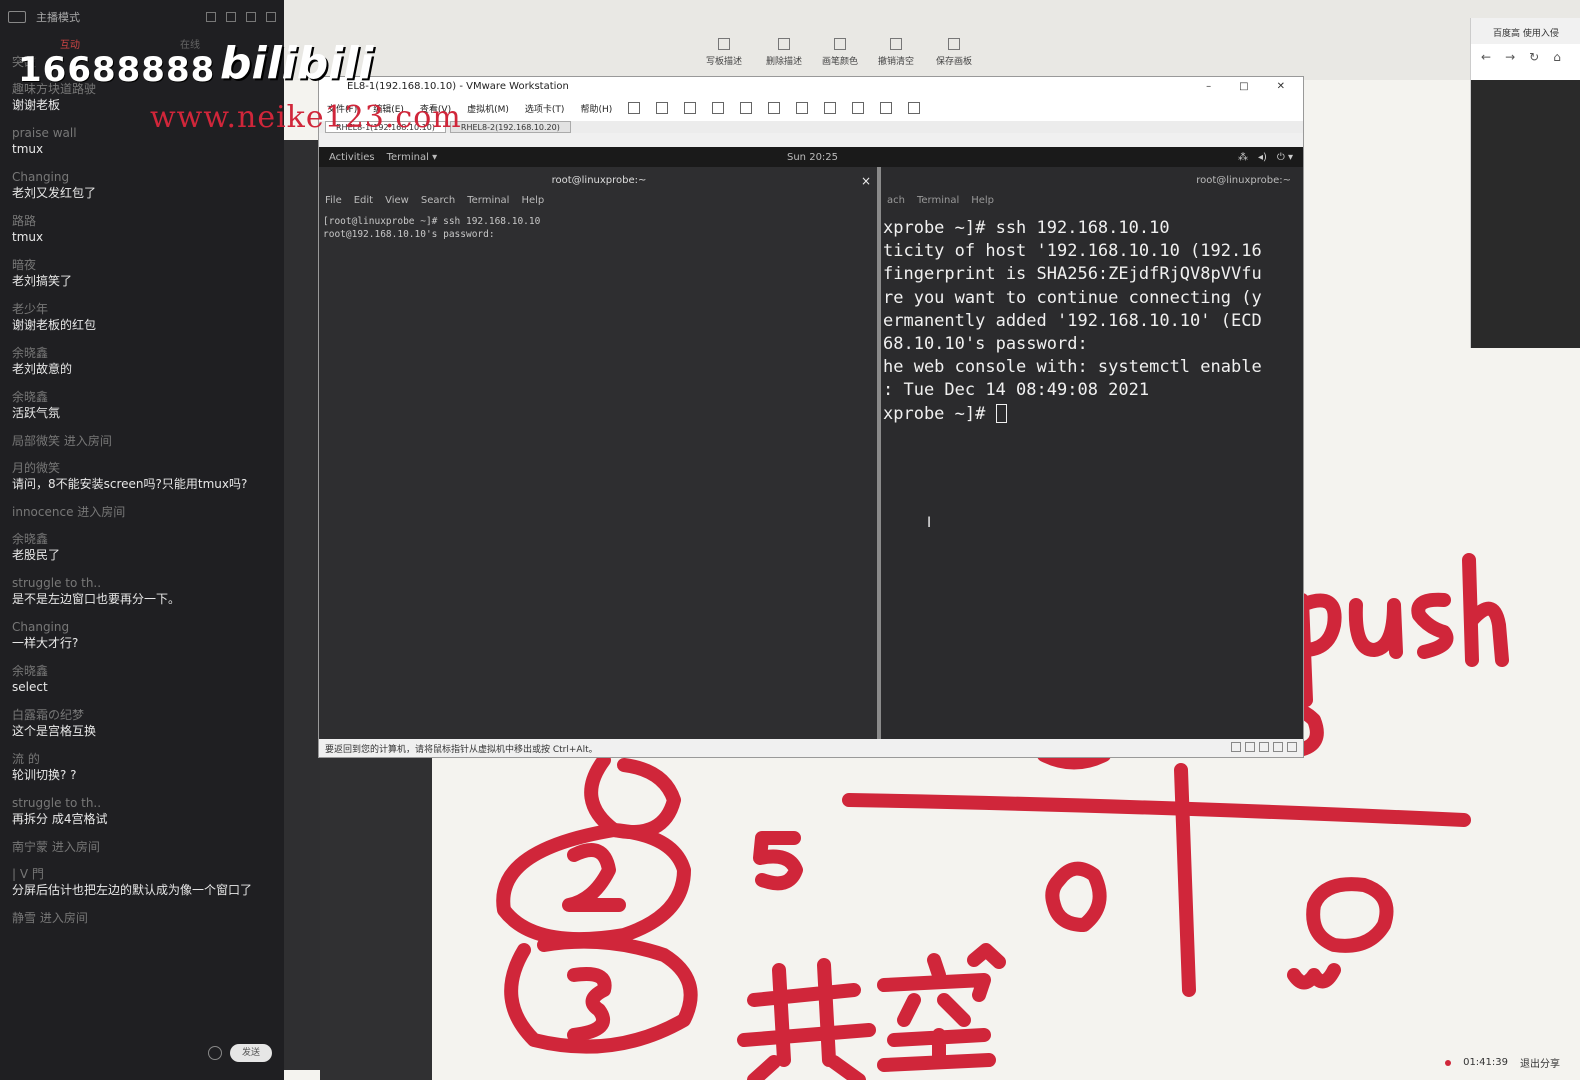  I want to click on activities-button: Activities, so click(352, 157).